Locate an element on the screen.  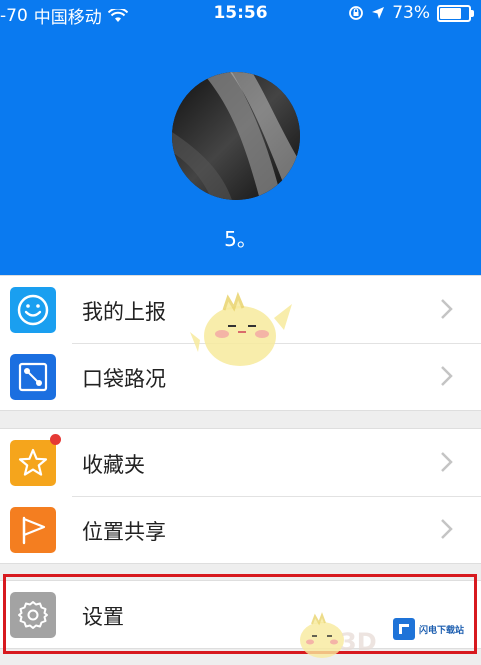
menu-item-location-share: 位置共享 is located at coordinates (240, 529).